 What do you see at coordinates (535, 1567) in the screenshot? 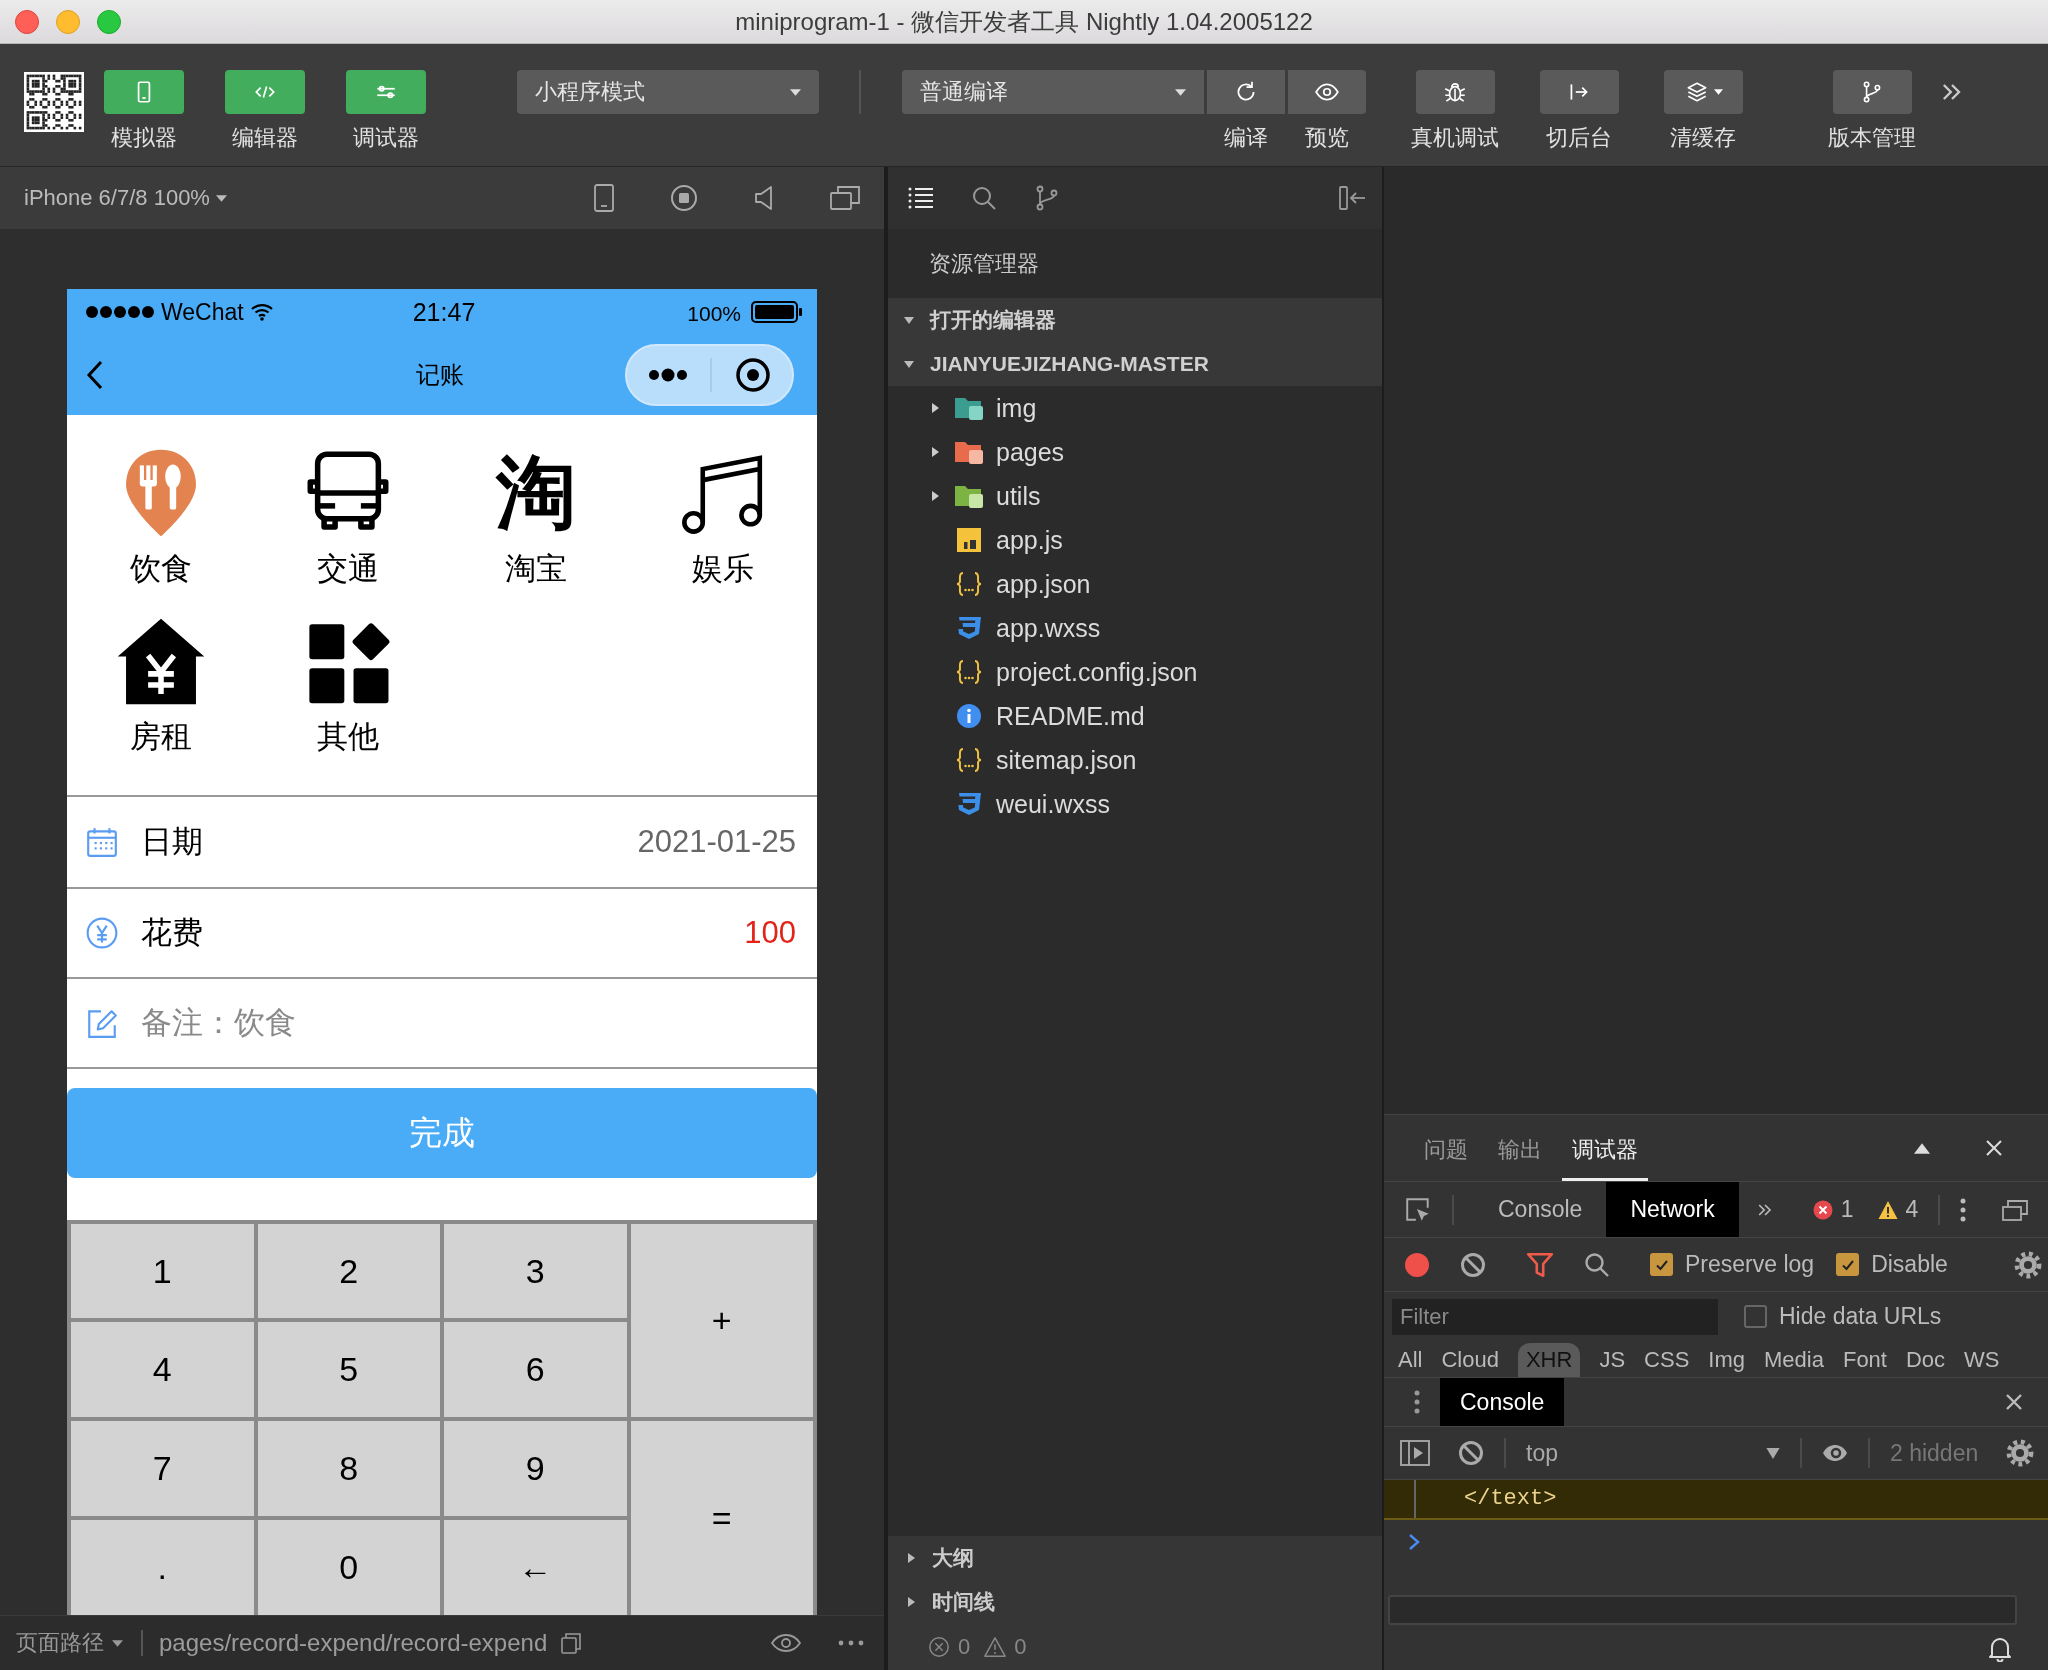
I see `keypad-key: ←` at bounding box center [535, 1567].